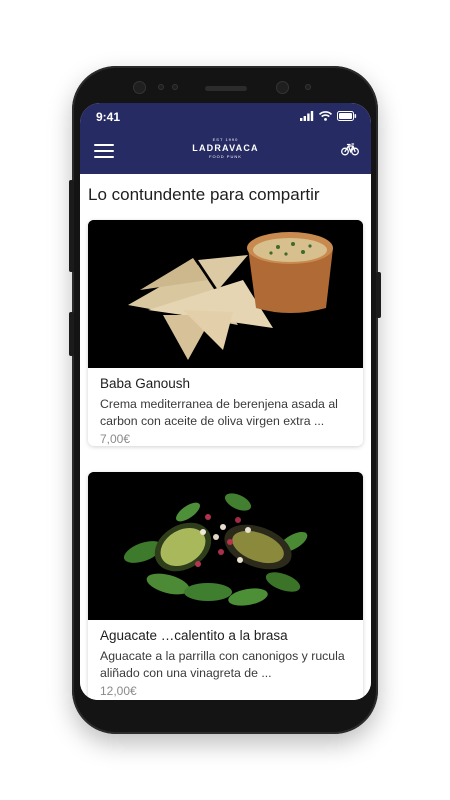 The image size is (450, 800). What do you see at coordinates (115, 439) in the screenshot?
I see `item-price: 7,00€` at bounding box center [115, 439].